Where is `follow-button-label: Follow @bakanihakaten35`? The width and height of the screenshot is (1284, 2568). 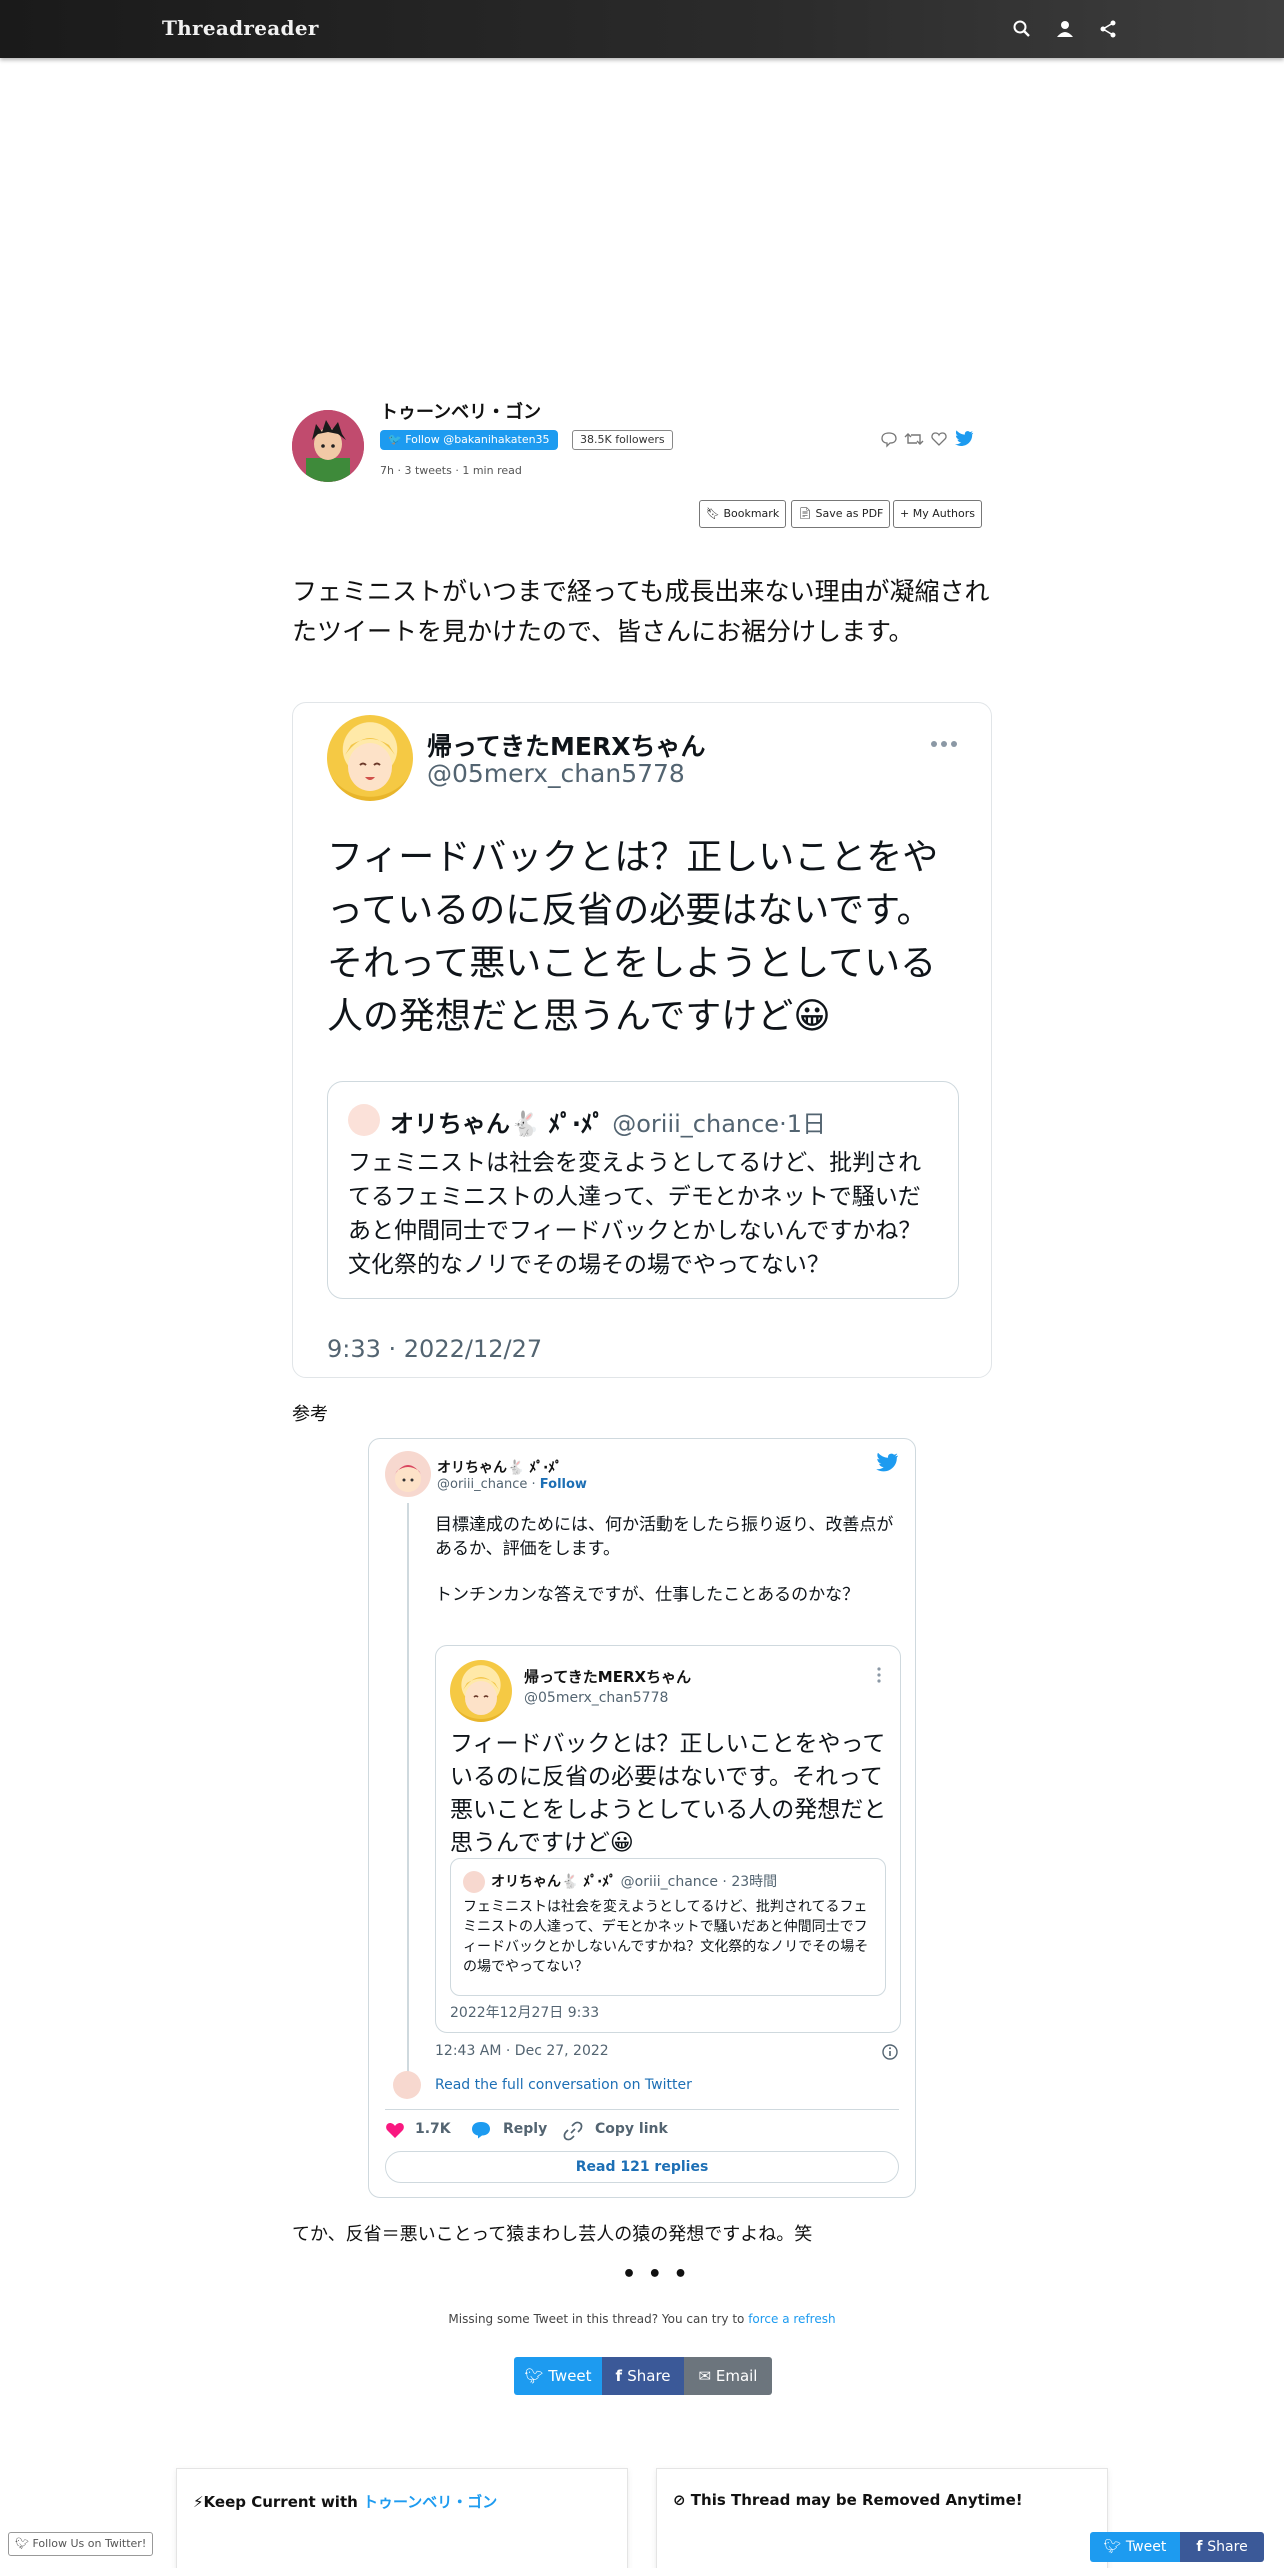
follow-button-label: Follow @bakanihakaten35 is located at coordinates (477, 439).